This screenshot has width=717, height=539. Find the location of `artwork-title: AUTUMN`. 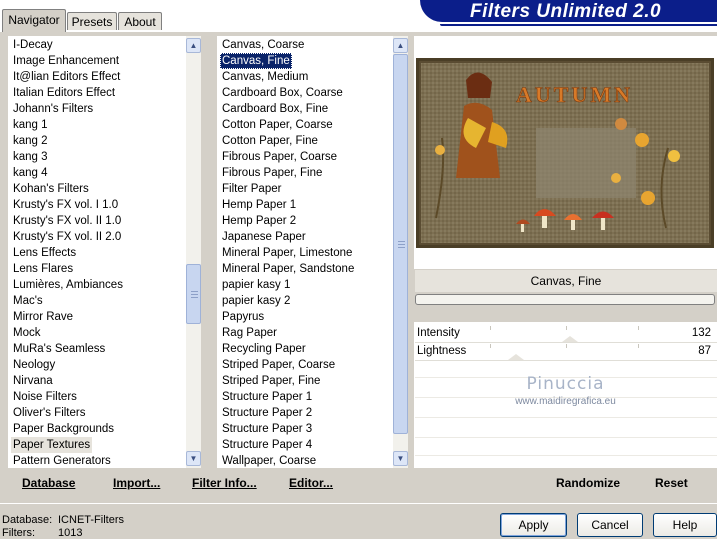

artwork-title: AUTUMN is located at coordinates (574, 94).